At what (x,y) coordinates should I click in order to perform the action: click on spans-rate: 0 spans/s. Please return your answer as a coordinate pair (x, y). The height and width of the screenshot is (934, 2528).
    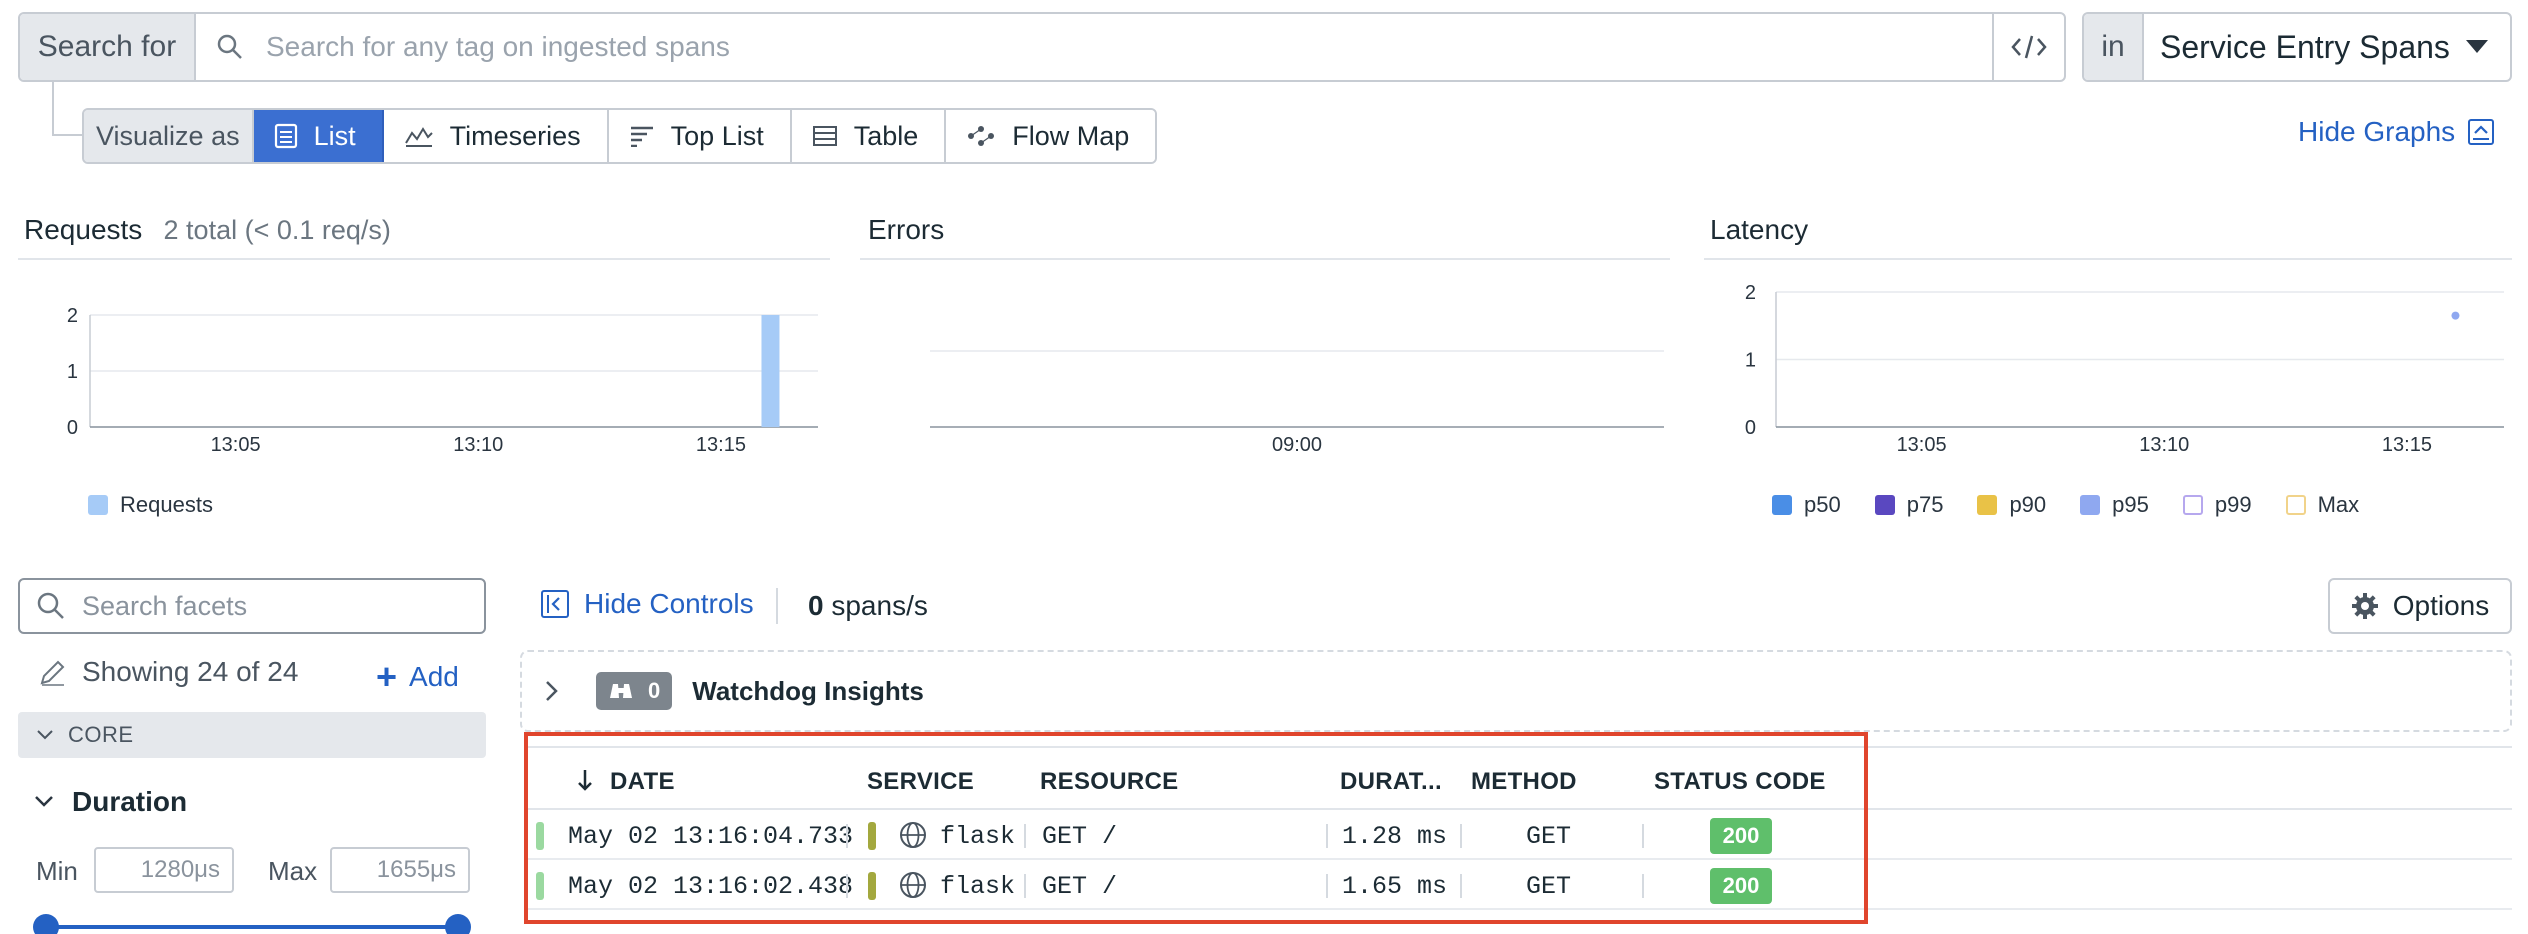
    Looking at the image, I should click on (868, 606).